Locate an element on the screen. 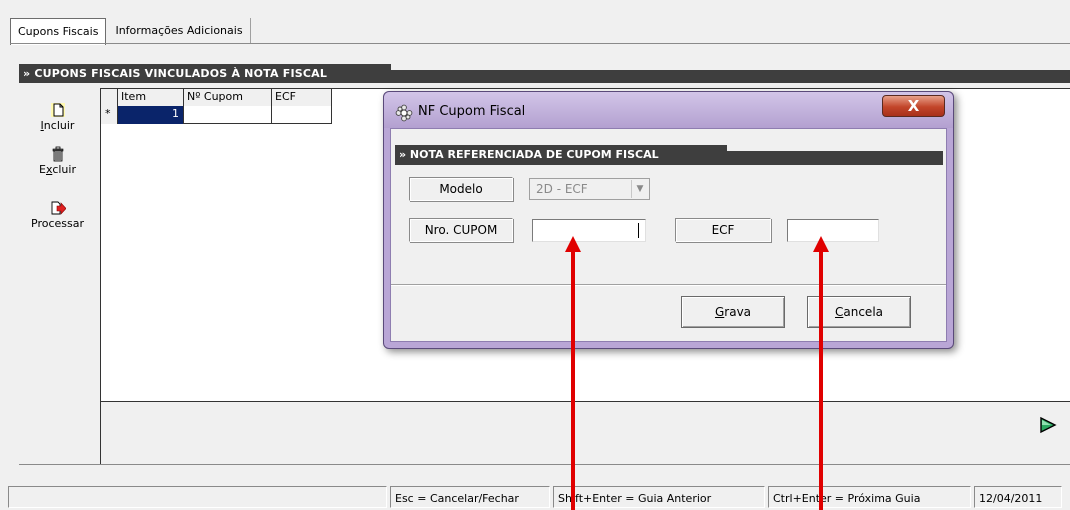 The image size is (1070, 510). next-arrow-icon is located at coordinates (1048, 425).